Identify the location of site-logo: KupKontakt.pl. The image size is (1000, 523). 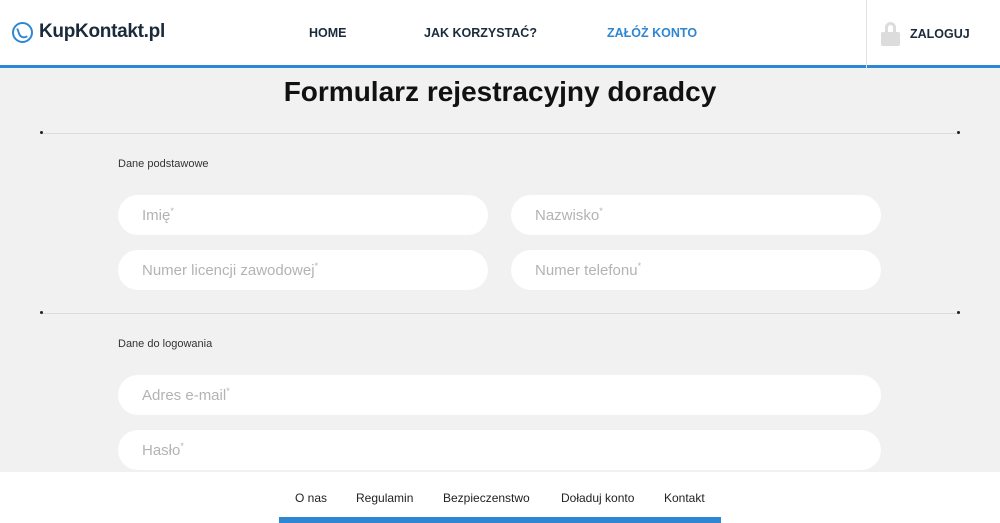
(88, 32).